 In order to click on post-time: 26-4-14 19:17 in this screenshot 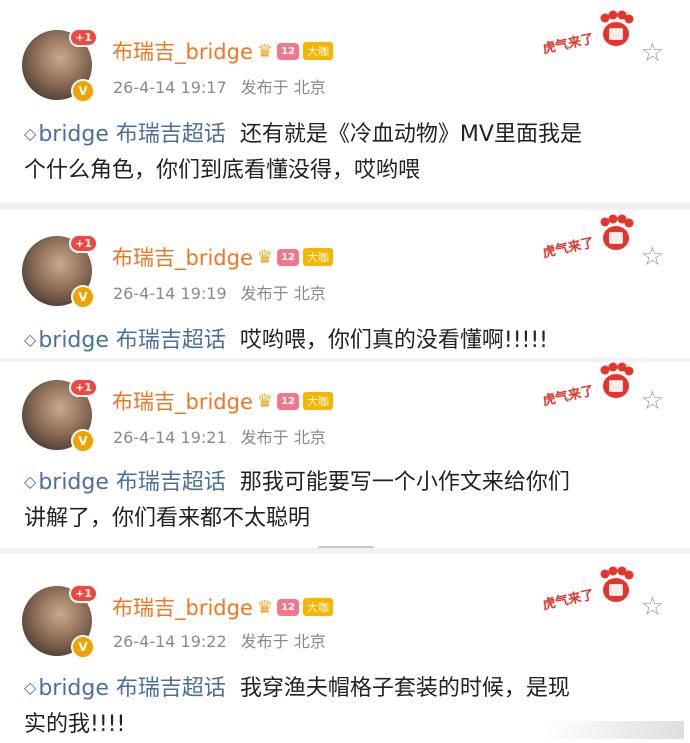, I will do `click(170, 87)`.